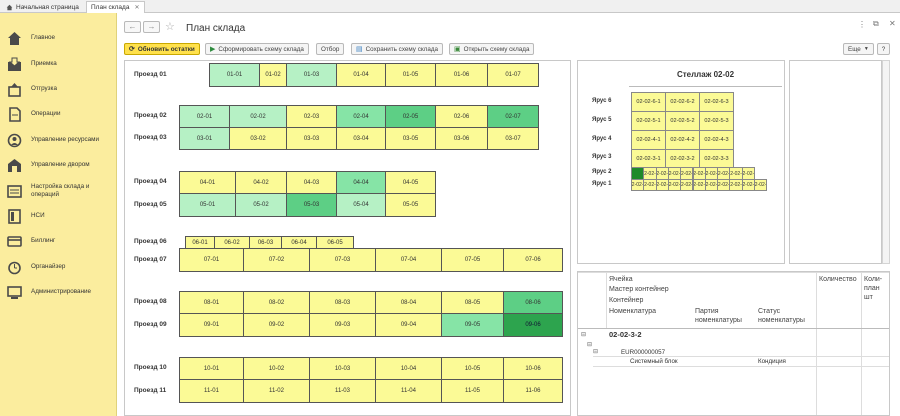 The width and height of the screenshot is (900, 416). Describe the element at coordinates (682, 121) in the screenshot. I see `rack-cell: 02-02-5-2` at that location.